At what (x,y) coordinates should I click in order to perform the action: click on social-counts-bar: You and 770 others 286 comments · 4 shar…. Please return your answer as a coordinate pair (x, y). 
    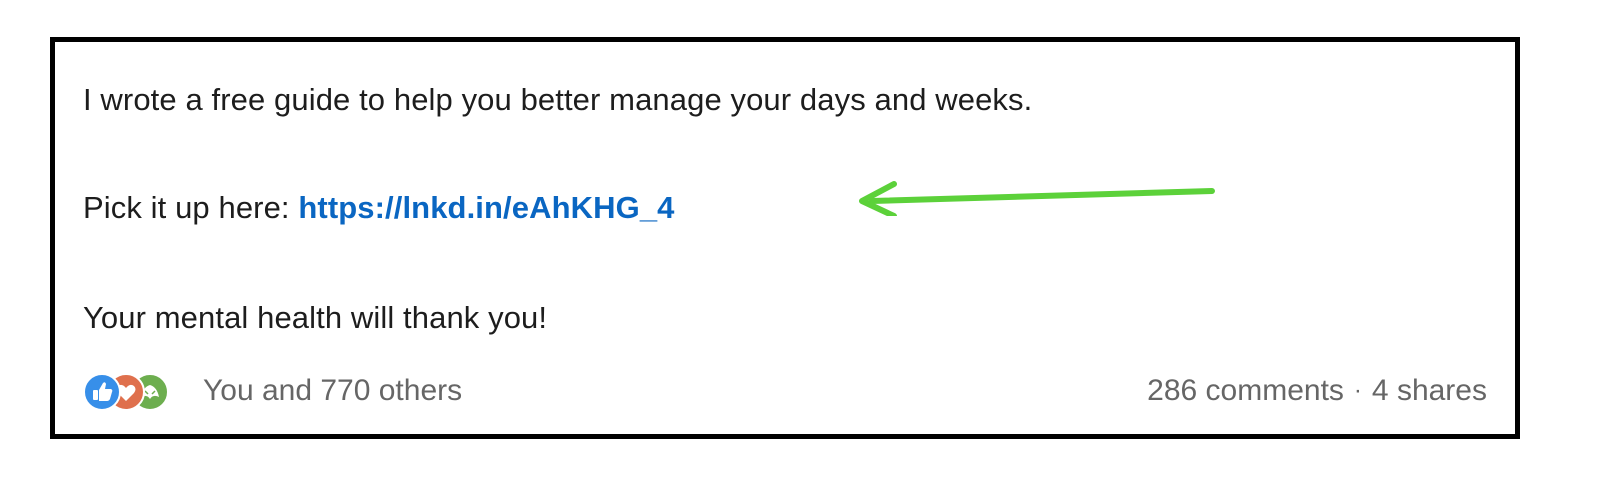
    Looking at the image, I should click on (785, 391).